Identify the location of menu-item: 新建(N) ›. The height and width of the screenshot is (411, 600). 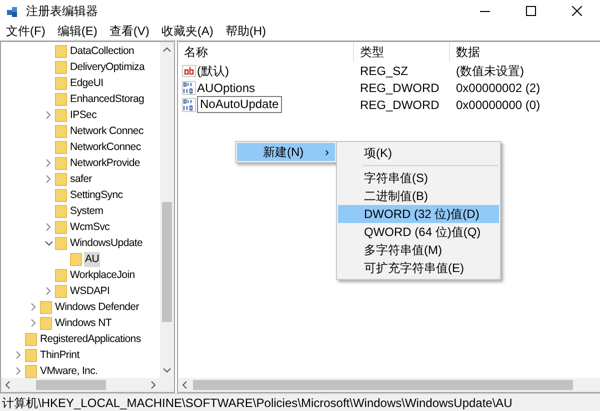
(286, 152).